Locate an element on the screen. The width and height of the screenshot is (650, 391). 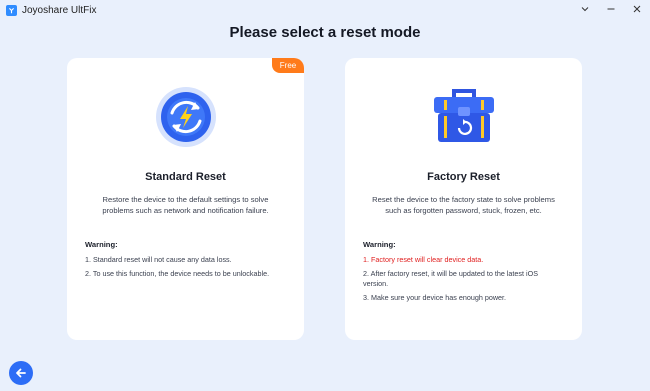
card-title: Standard Reset is located at coordinates (185, 177).